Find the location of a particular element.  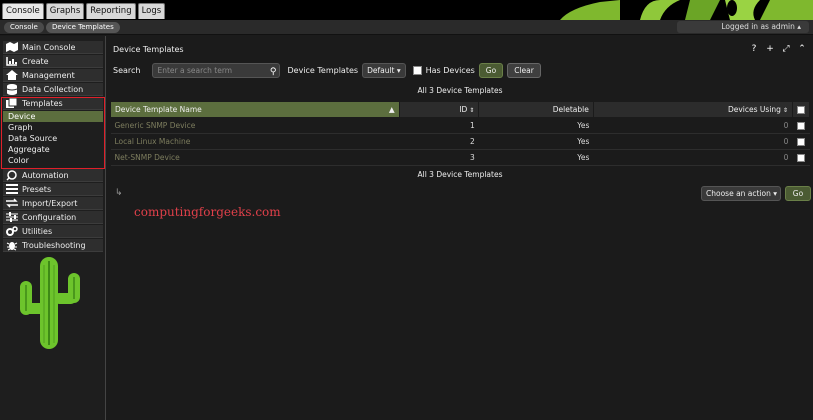

cell-name: Net-SNMP Device is located at coordinates (255, 157).